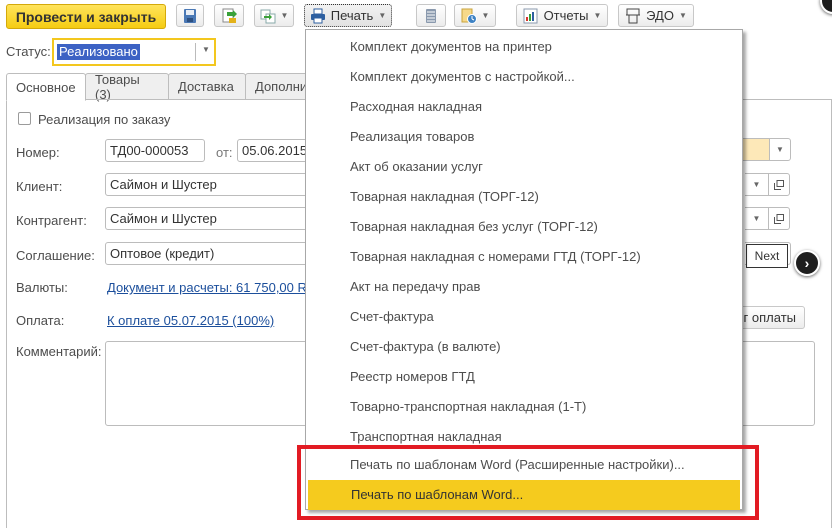  Describe the element at coordinates (416, 166) in the screenshot. I see `menu-item-label: Акт об оказании услуг` at that location.